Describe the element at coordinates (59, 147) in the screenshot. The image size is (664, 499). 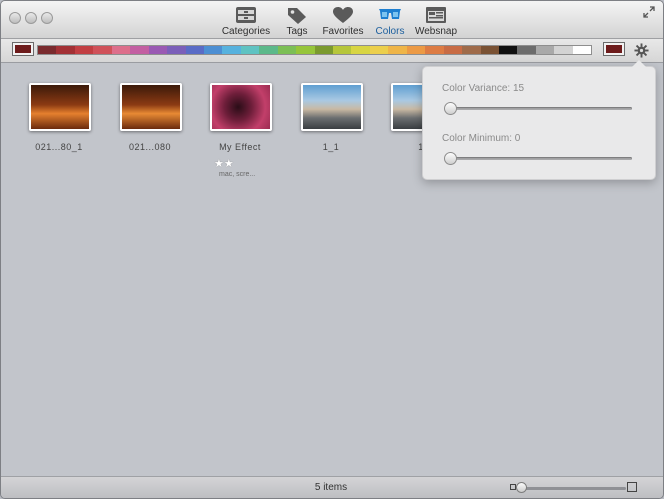
I see `item-name: 021...80_1` at that location.